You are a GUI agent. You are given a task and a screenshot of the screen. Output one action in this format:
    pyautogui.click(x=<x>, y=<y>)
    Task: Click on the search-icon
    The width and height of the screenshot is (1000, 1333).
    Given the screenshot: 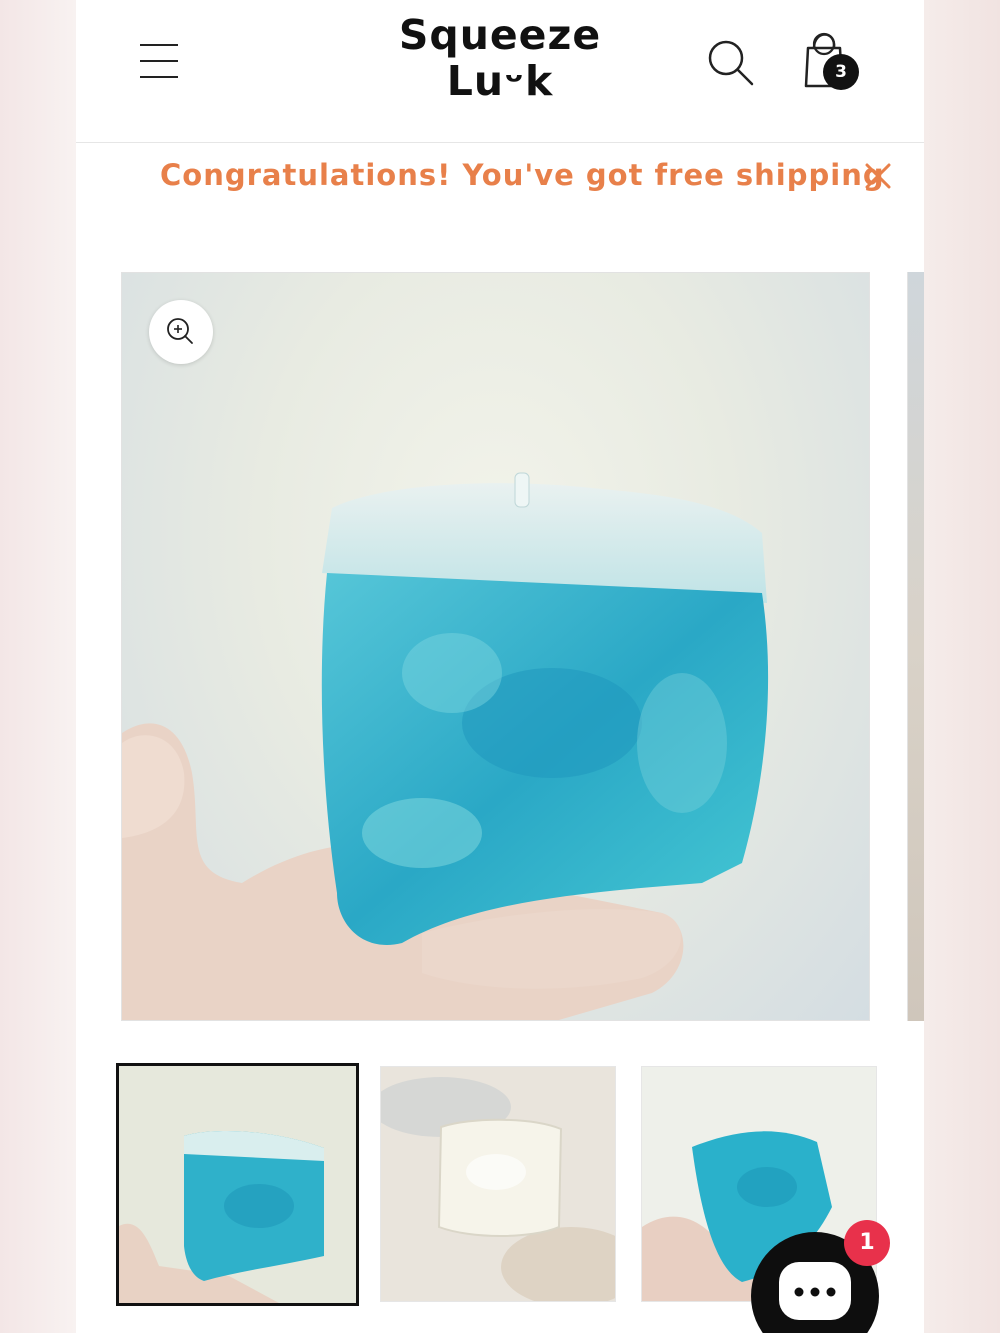 What is the action you would take?
    pyautogui.click(x=731, y=63)
    